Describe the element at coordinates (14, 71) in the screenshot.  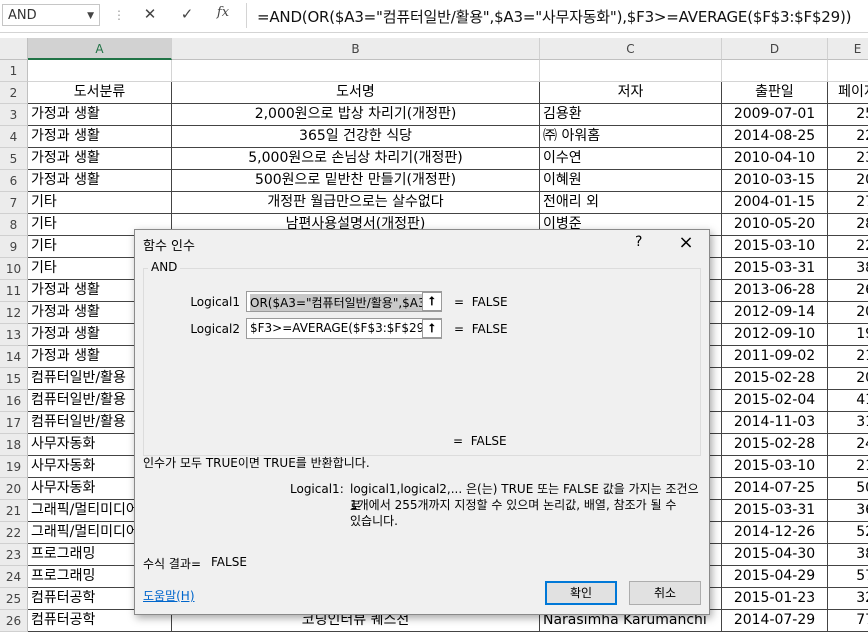
I see `row-header: 1` at that location.